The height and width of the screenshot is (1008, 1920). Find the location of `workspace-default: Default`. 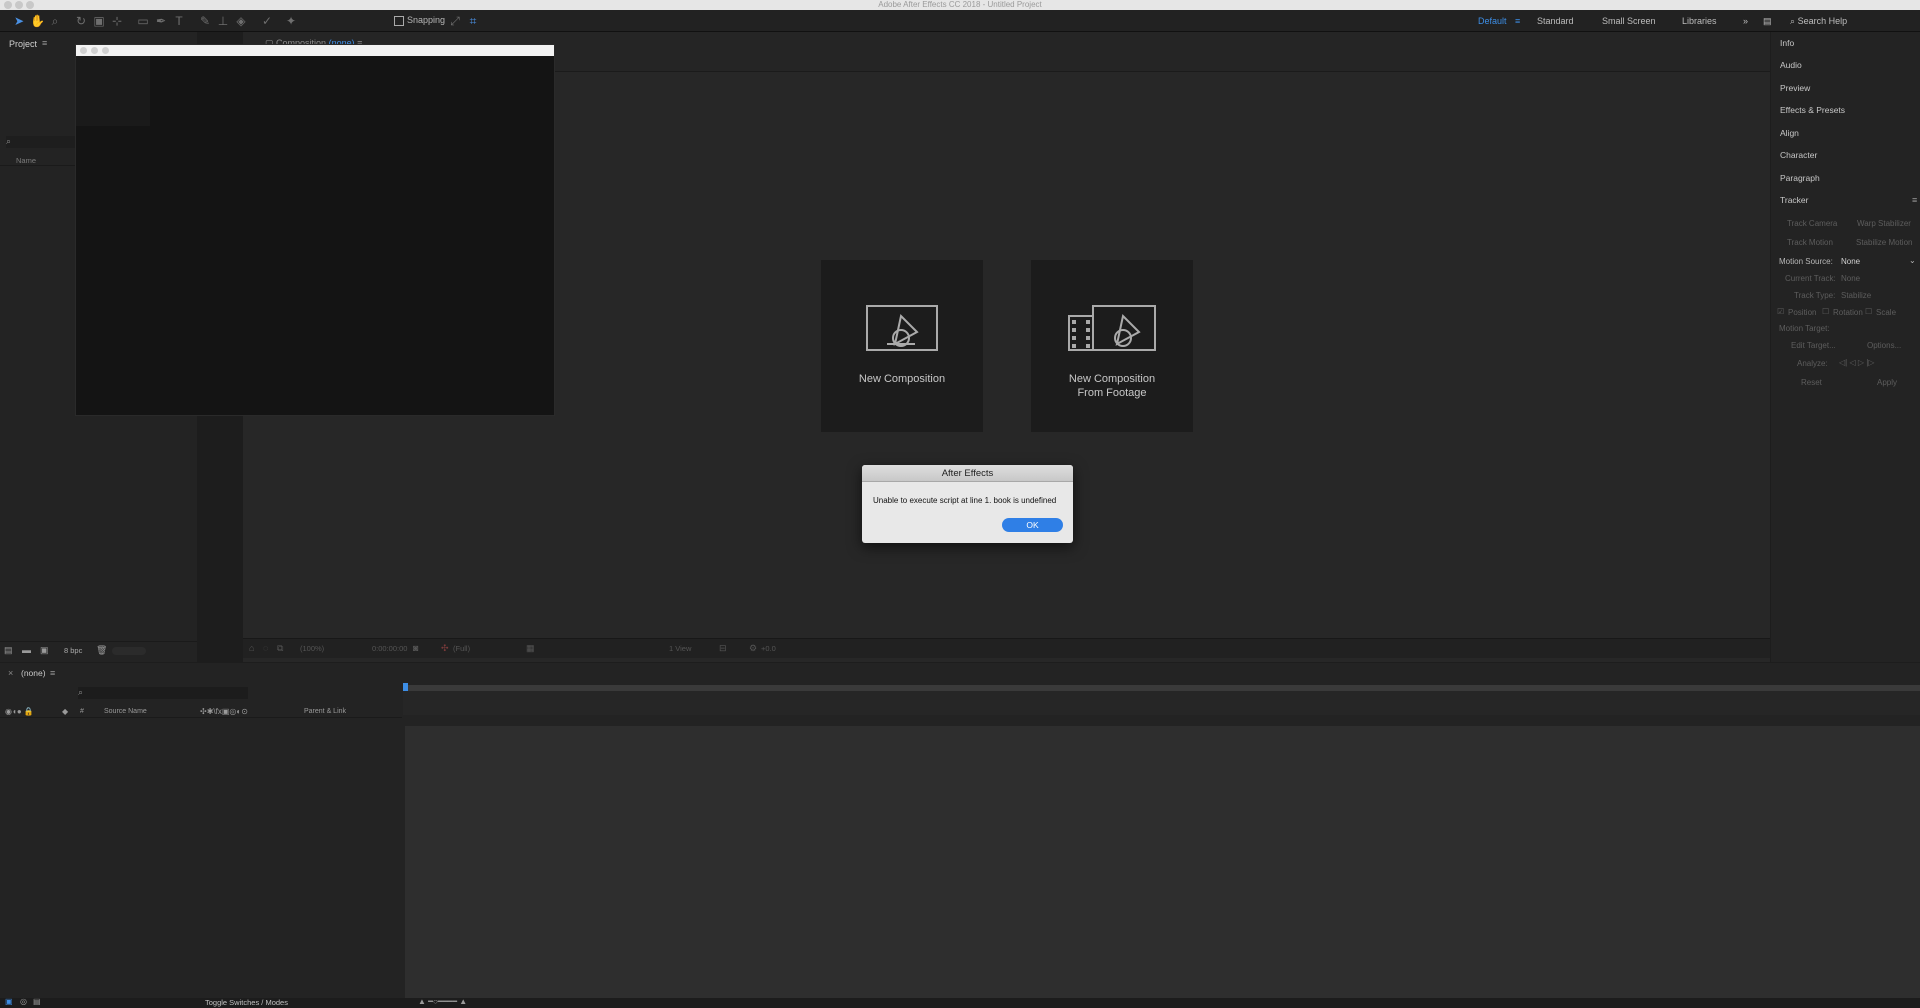

workspace-default: Default is located at coordinates (1492, 21).